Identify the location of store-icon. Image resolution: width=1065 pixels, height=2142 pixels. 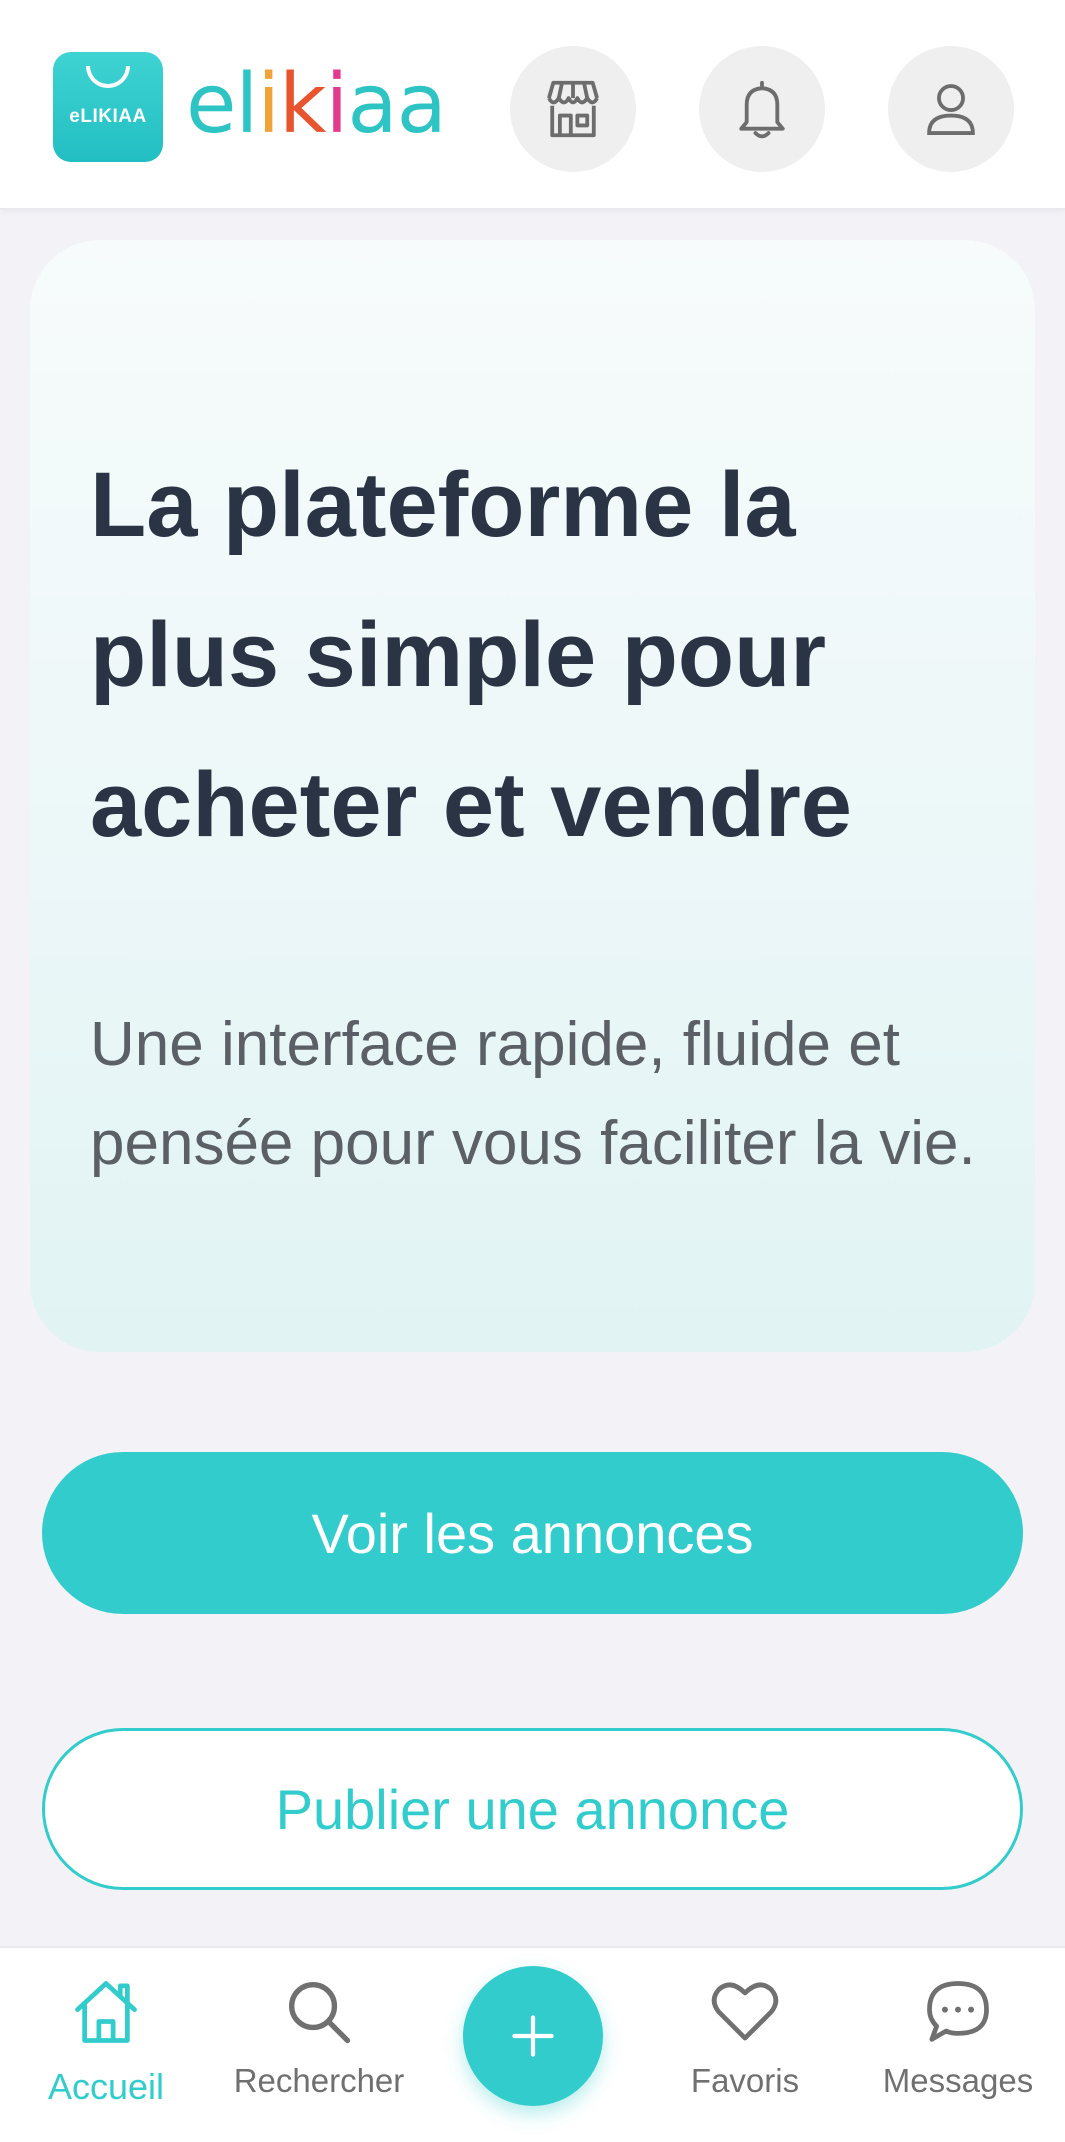
(573, 109).